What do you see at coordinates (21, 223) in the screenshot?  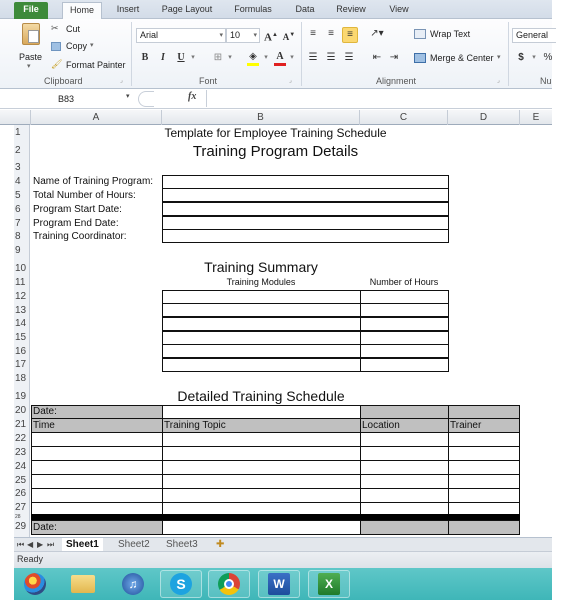 I see `row-header: 7` at bounding box center [21, 223].